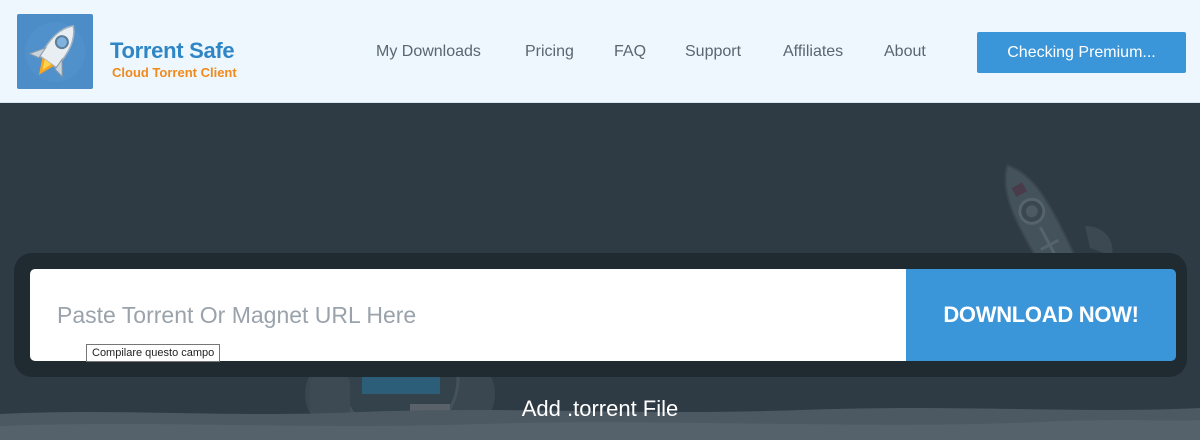  Describe the element at coordinates (600, 409) in the screenshot. I see `add-torrent-file-link: Add .torrent File` at that location.